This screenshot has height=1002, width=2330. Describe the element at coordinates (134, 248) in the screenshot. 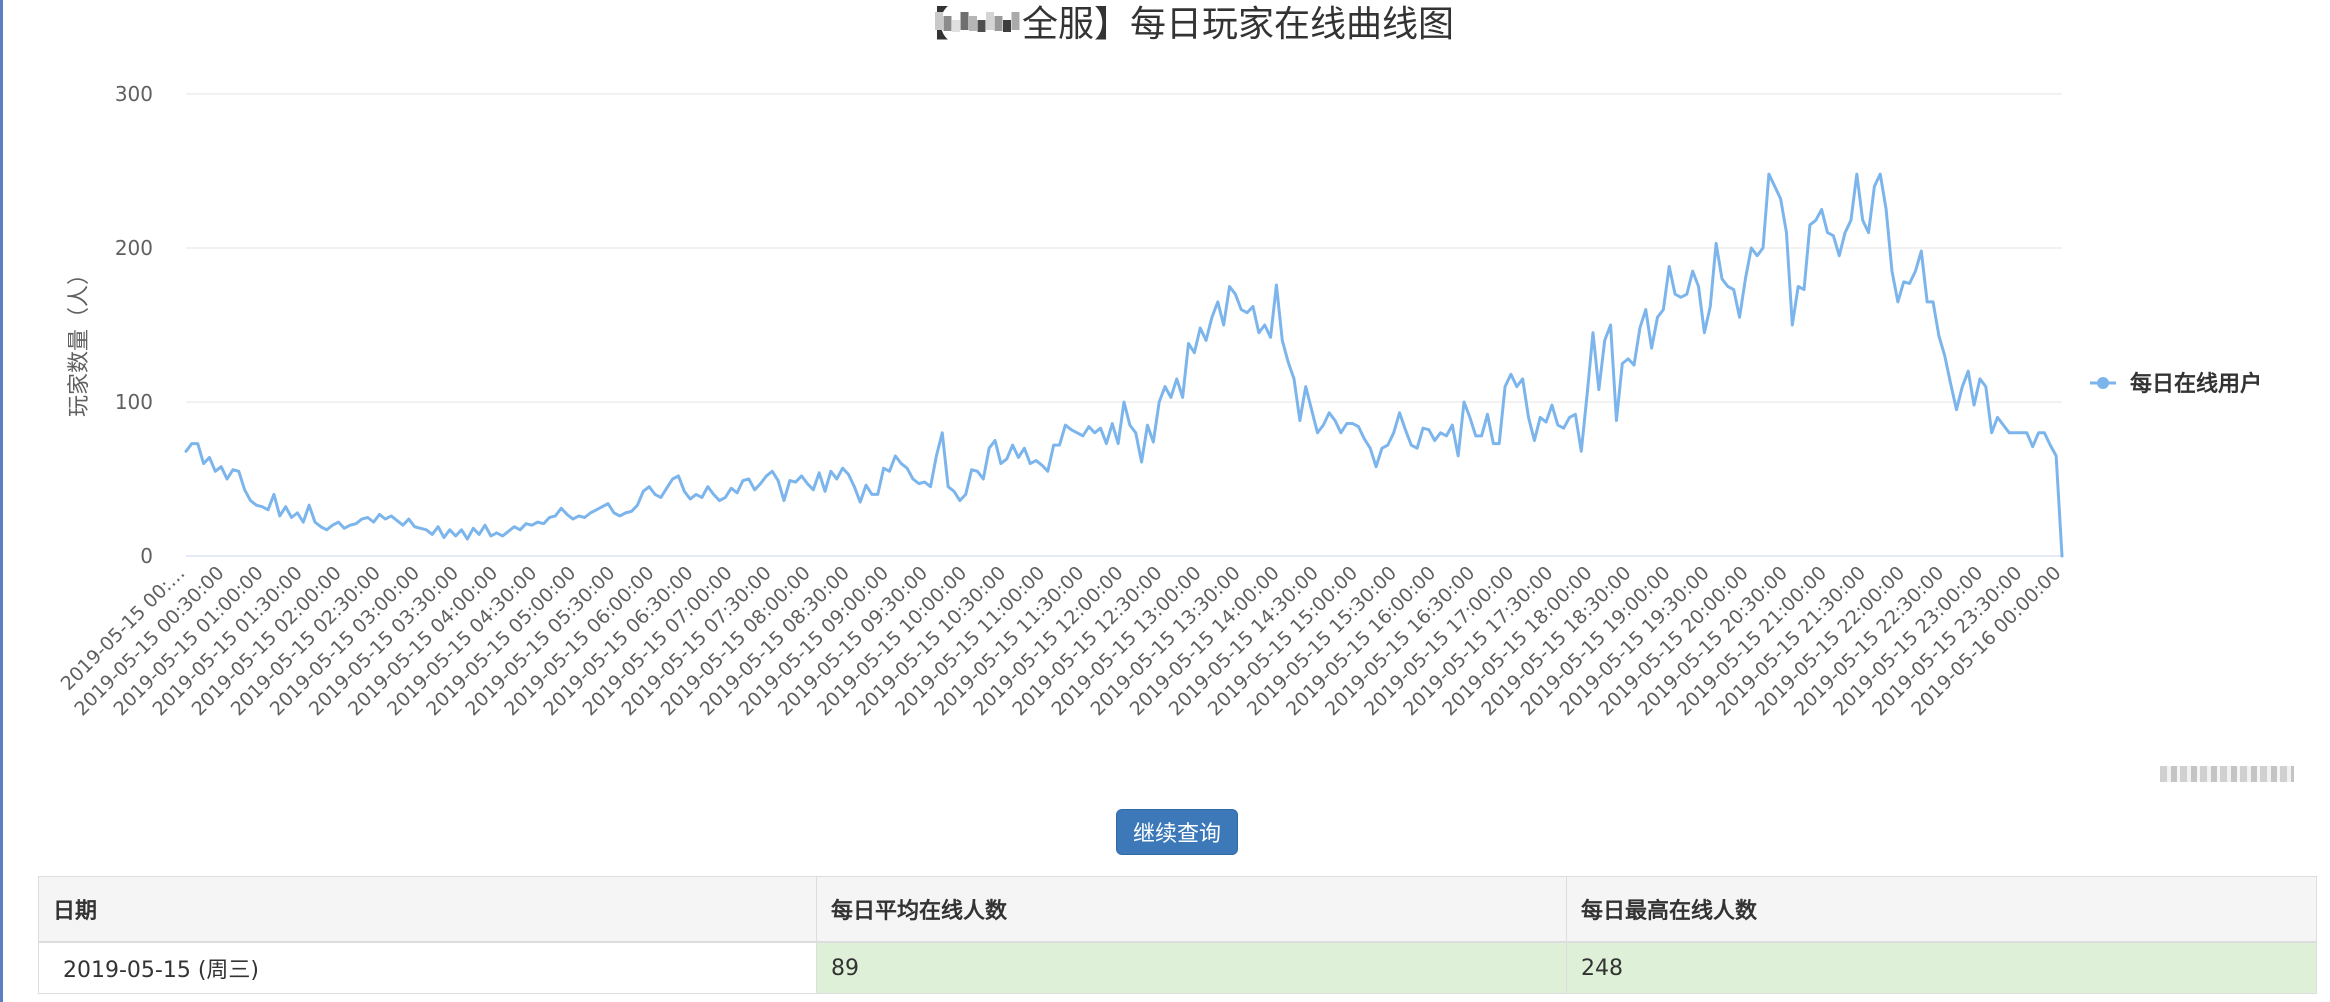

I see `y-tick-label: 200` at that location.